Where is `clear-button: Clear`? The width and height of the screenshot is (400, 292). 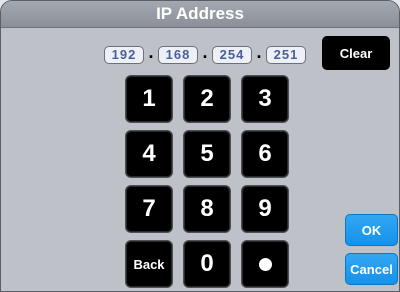
clear-button: Clear is located at coordinates (356, 53).